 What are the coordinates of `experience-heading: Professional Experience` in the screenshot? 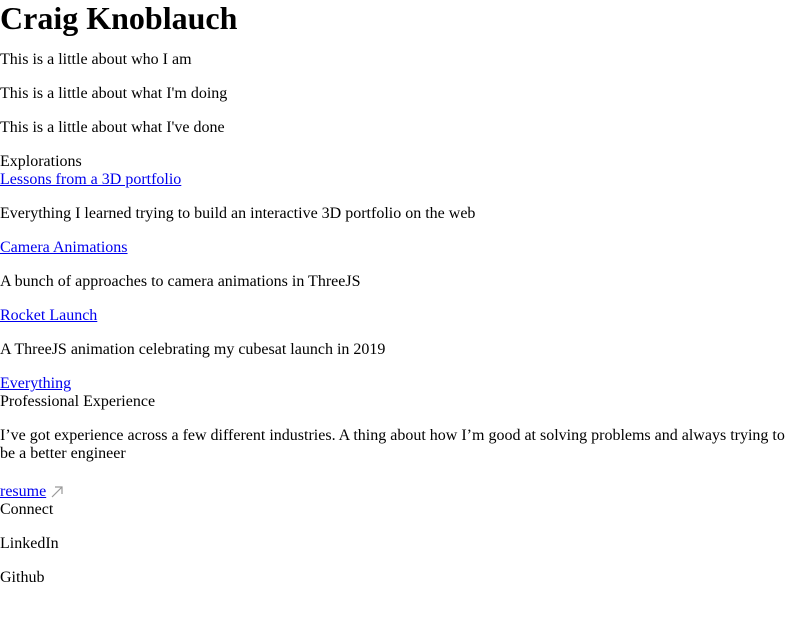 It's located at (78, 401).